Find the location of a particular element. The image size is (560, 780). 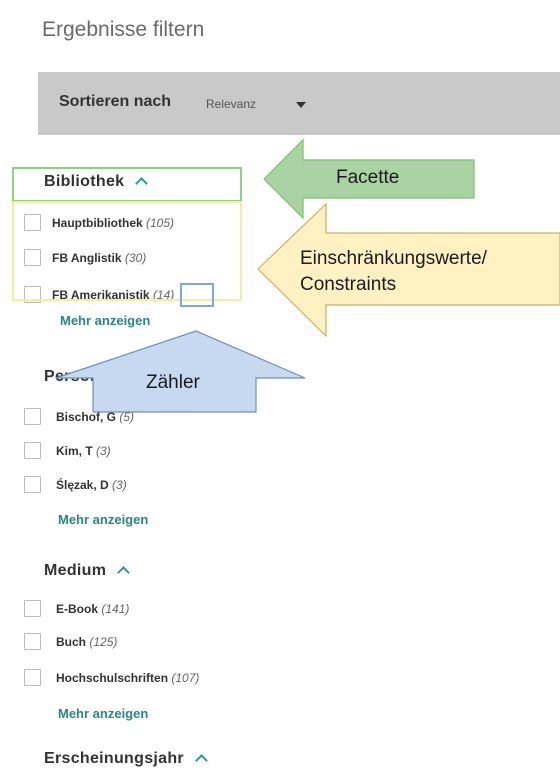

constraints-arrow is located at coordinates (408, 270).